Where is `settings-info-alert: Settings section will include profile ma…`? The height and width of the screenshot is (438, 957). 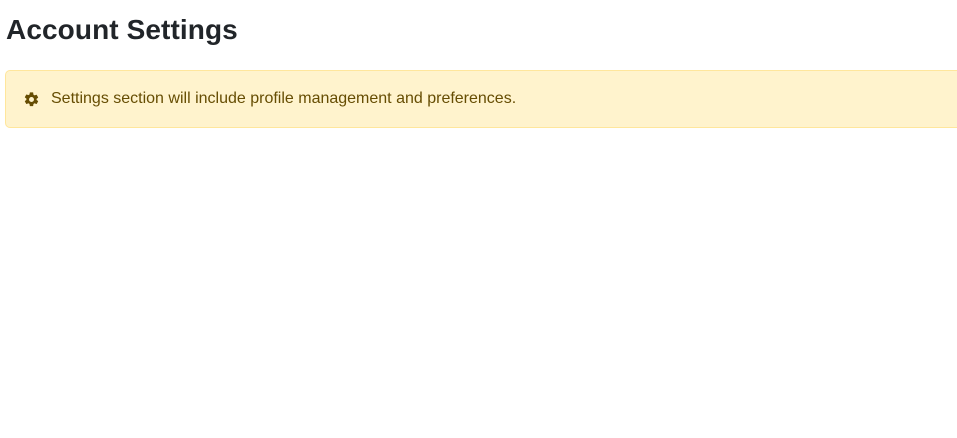
settings-info-alert: Settings section will include profile ma… is located at coordinates (481, 99).